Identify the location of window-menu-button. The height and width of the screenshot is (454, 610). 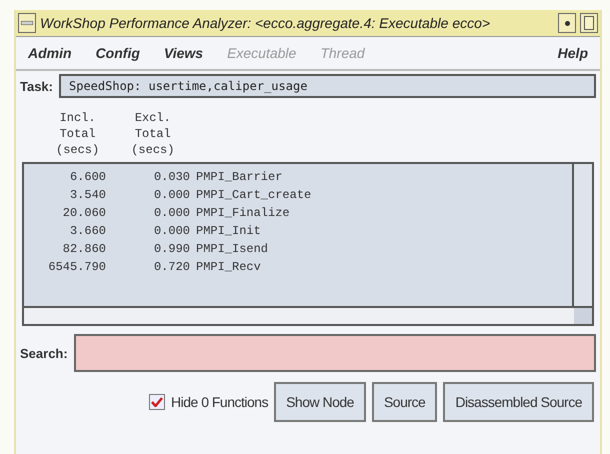
(27, 23).